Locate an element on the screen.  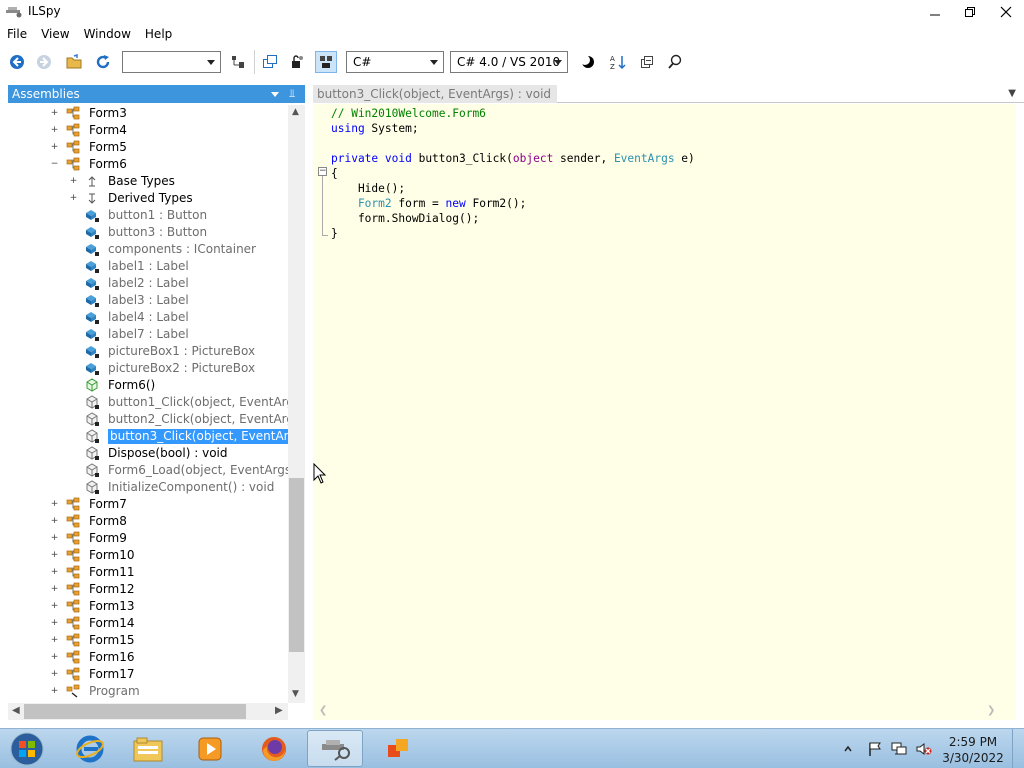
tree-node: button3_Click(object, EventArgs) : is located at coordinates (148, 436).